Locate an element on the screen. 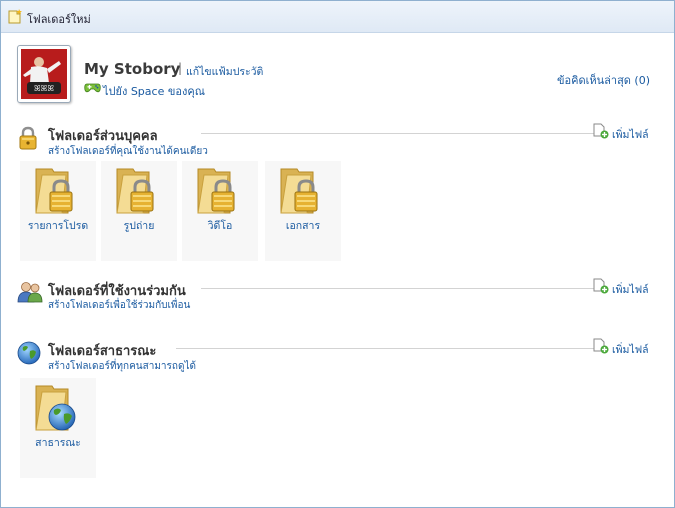 Image resolution: width=675 pixels, height=508 pixels. folder-tile: รายการโปรด is located at coordinates (58, 211).